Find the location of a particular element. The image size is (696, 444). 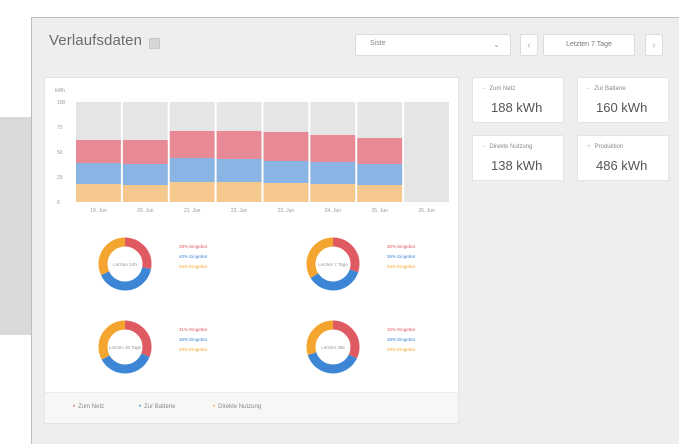

donut-chart: Letzten 30 Tage is located at coordinates (125, 347).